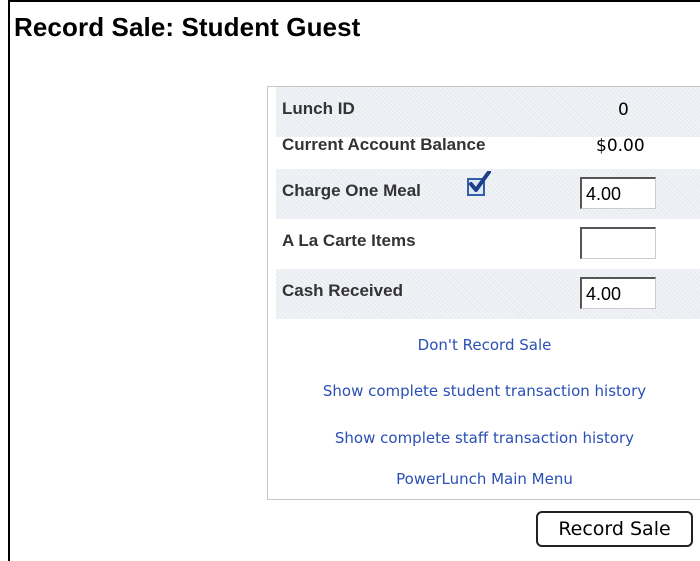 The height and width of the screenshot is (561, 700). What do you see at coordinates (618, 193) in the screenshot?
I see `charge-meal-amount-input: 4.00` at bounding box center [618, 193].